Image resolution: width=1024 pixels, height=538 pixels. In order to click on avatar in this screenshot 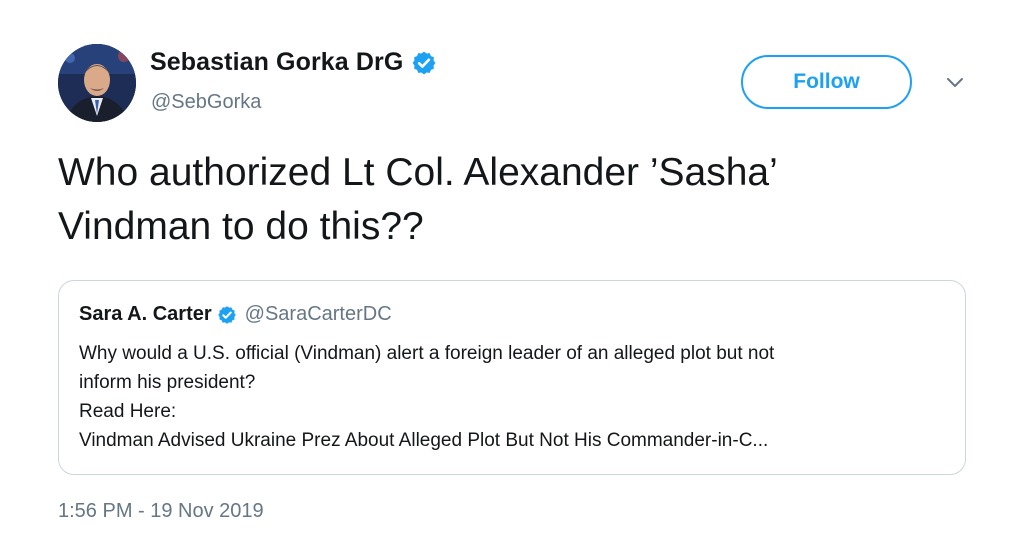, I will do `click(97, 83)`.